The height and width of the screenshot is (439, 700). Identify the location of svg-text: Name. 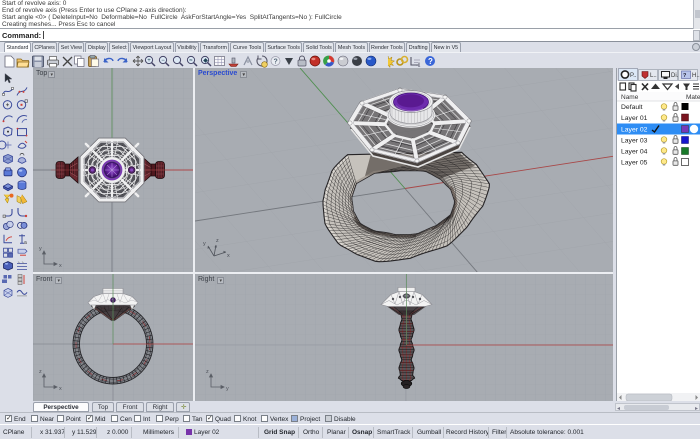
(630, 97).